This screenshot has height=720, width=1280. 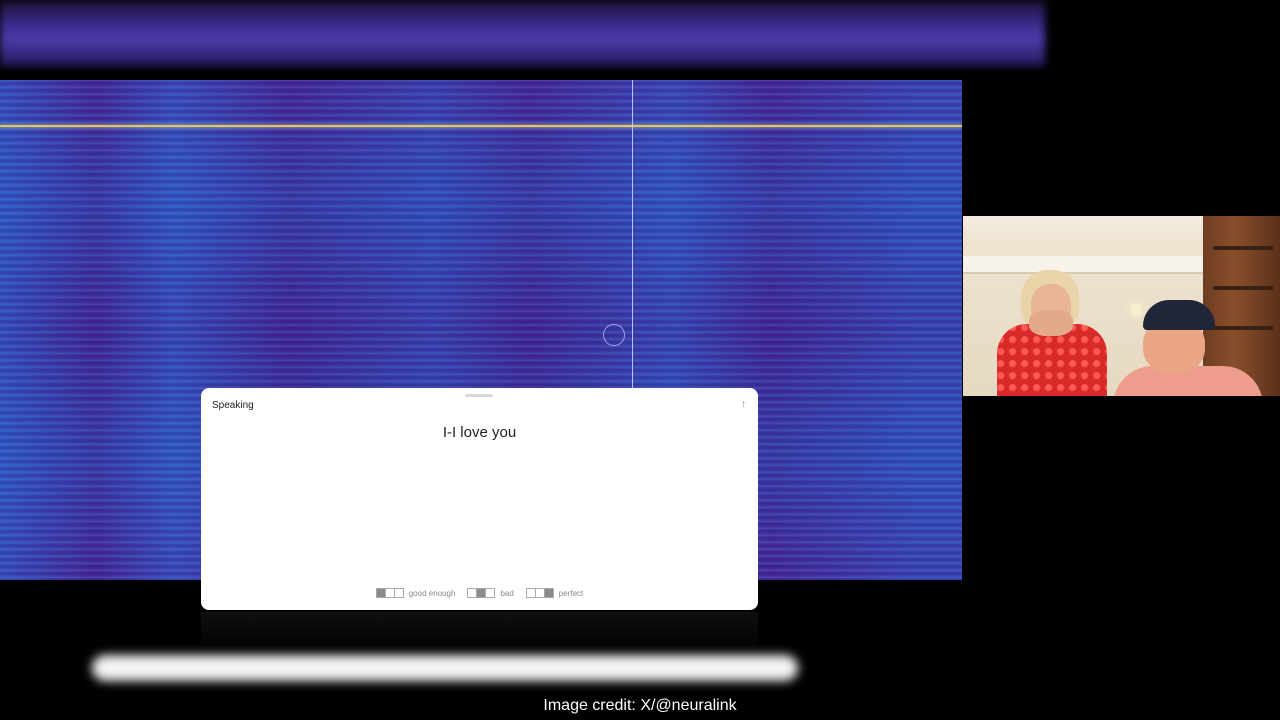 I want to click on video-call-feed, so click(x=1121, y=306).